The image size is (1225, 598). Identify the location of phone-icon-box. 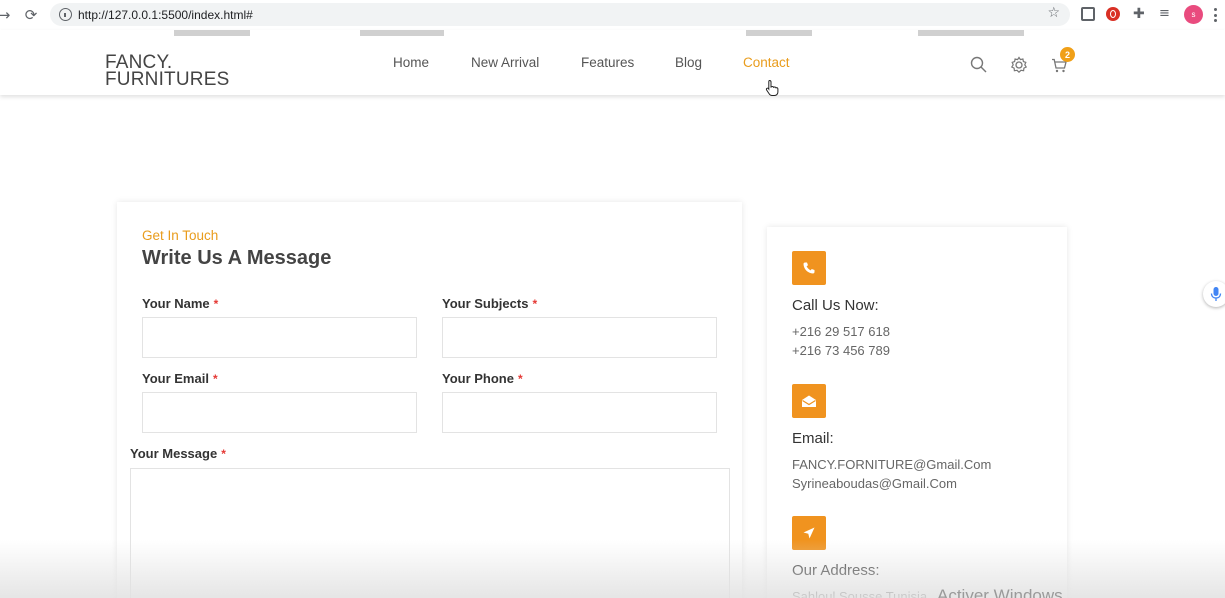
(809, 268).